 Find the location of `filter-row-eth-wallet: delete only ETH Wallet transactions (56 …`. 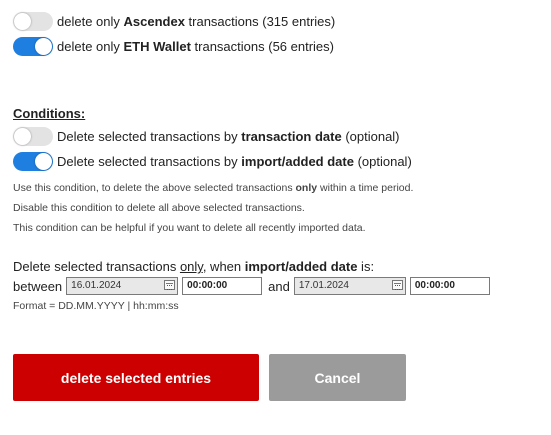

filter-row-eth-wallet: delete only ETH Wallet transactions (56 … is located at coordinates (173, 46).